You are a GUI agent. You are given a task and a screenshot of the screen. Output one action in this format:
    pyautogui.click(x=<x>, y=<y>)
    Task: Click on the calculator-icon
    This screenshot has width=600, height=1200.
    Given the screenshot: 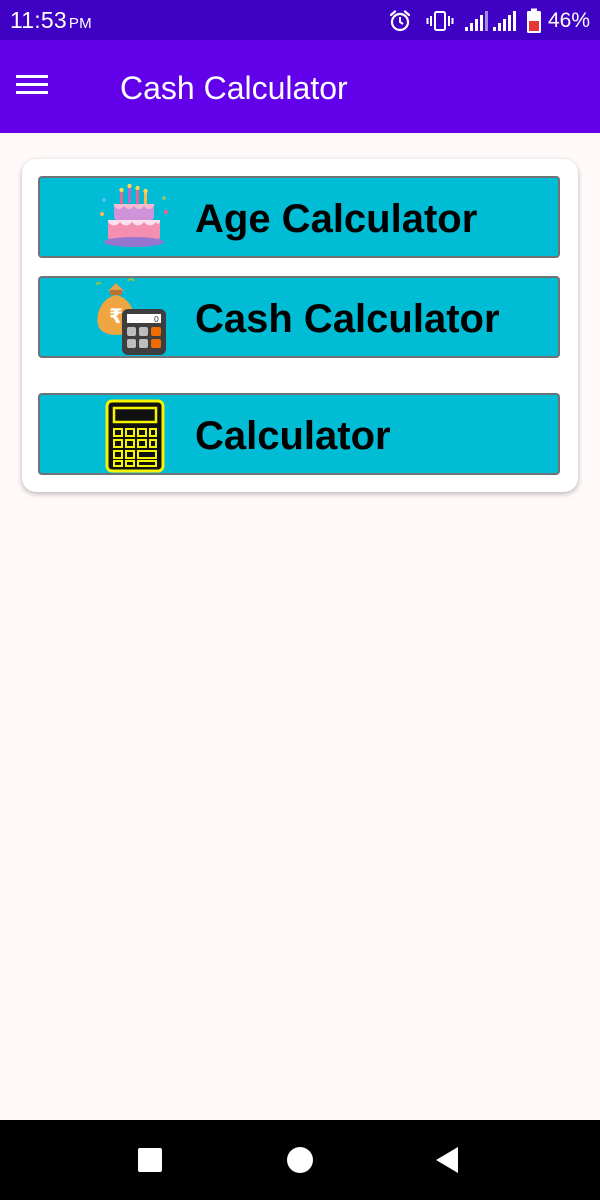 What is the action you would take?
    pyautogui.click(x=135, y=436)
    